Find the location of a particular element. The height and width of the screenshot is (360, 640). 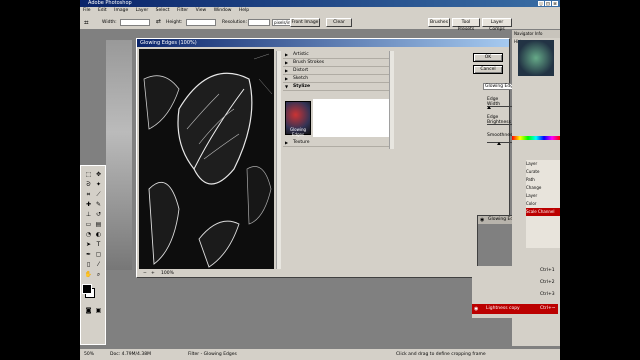

folder-sketch-label: Sketch is located at coordinates (301, 78).